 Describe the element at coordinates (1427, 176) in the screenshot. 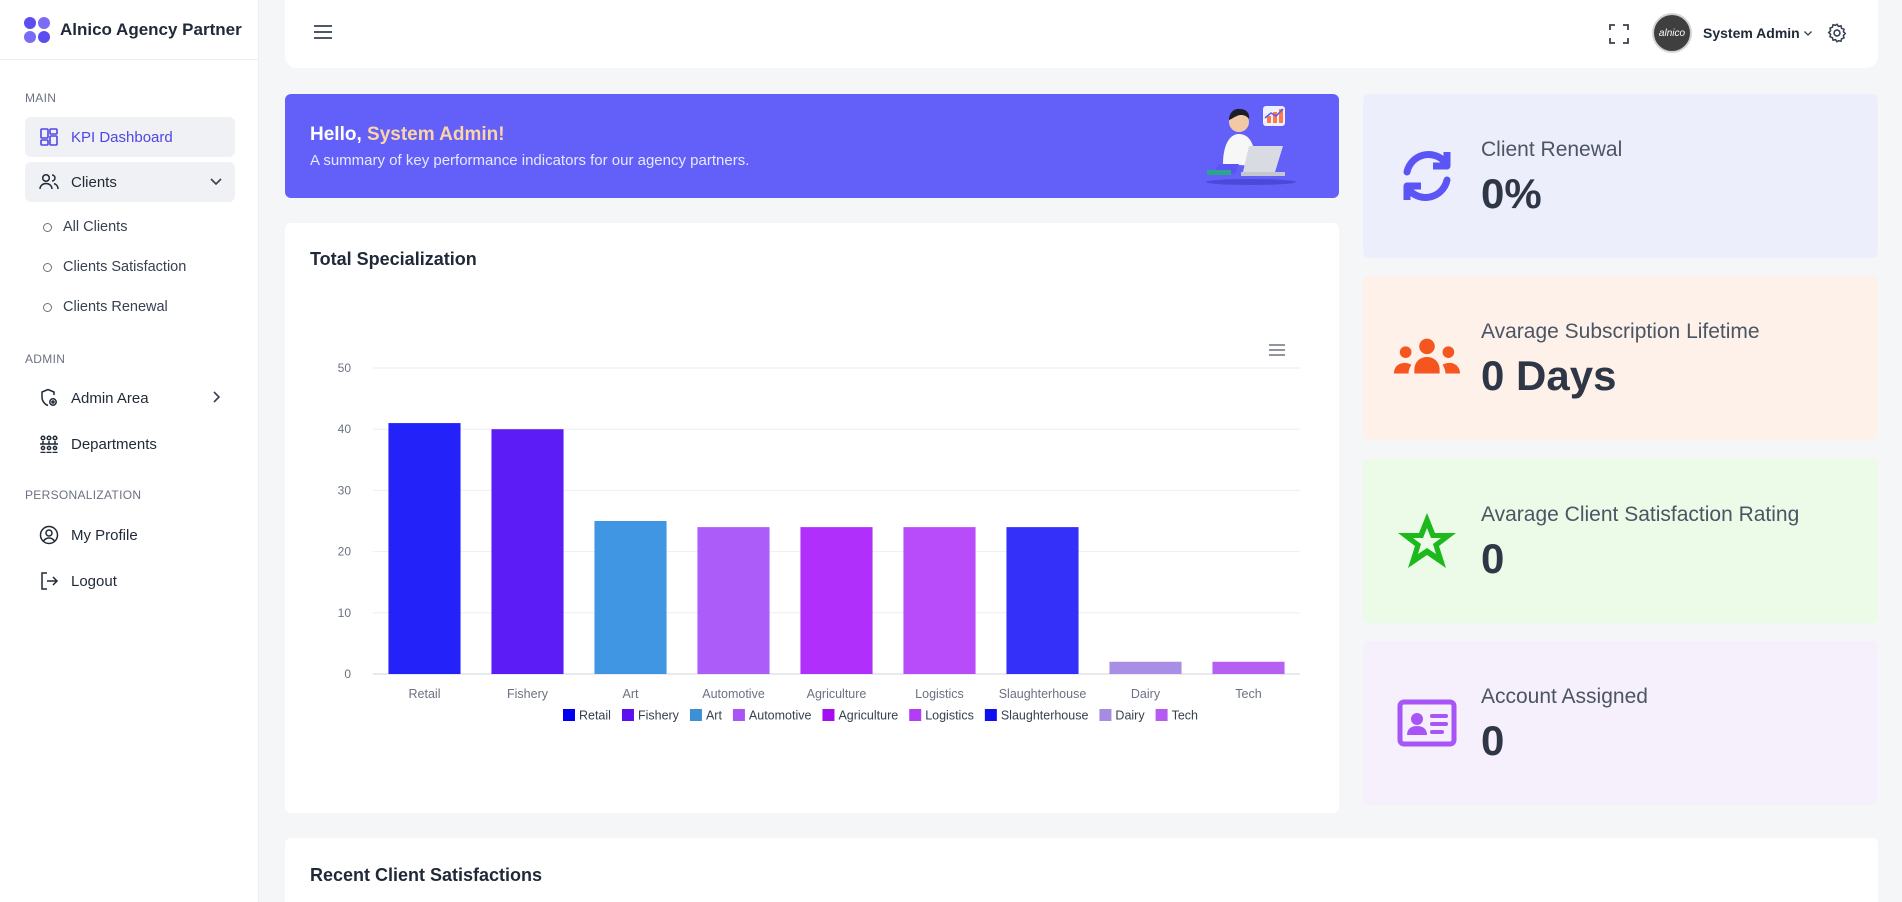

I see `refresh-icon` at that location.